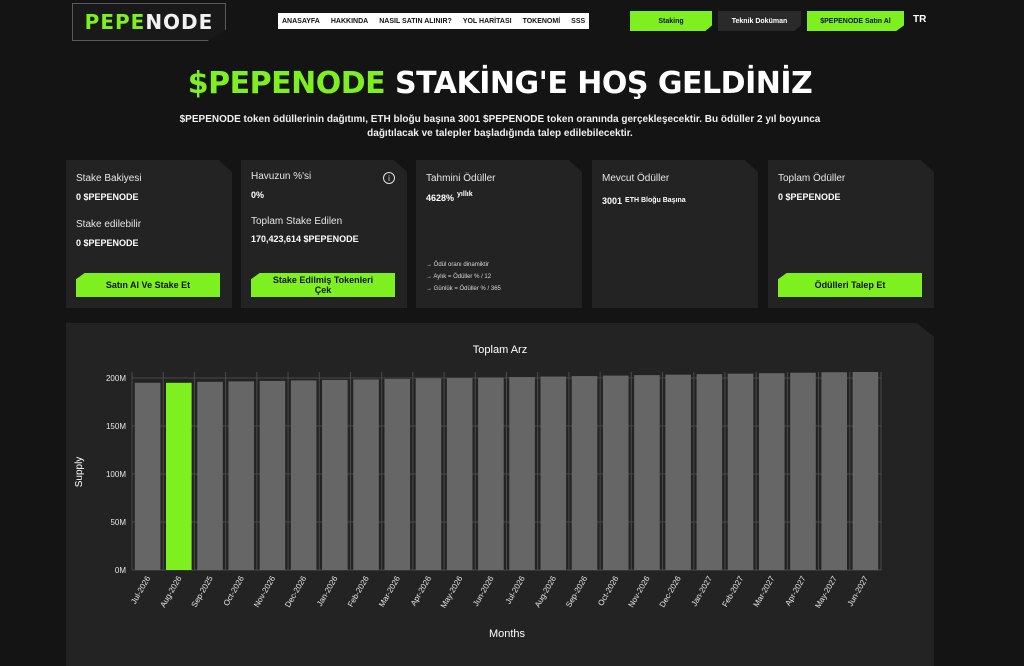 The width and height of the screenshot is (1024, 666). I want to click on nav-item-roadmap: YOL HARİTASI, so click(487, 21).